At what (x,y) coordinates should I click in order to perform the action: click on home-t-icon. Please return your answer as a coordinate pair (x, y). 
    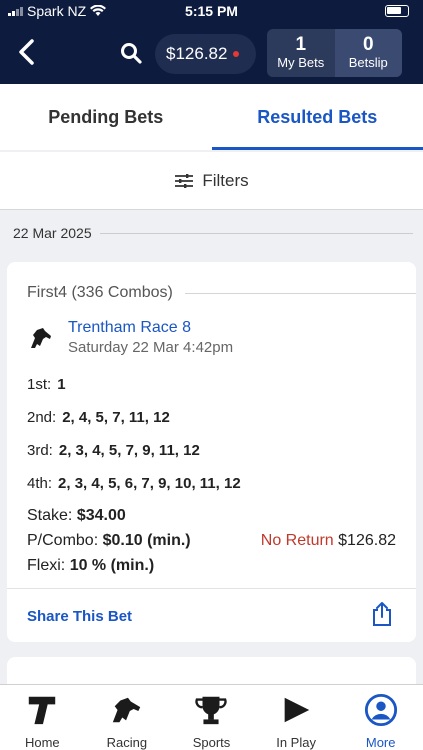
    Looking at the image, I should click on (42, 710).